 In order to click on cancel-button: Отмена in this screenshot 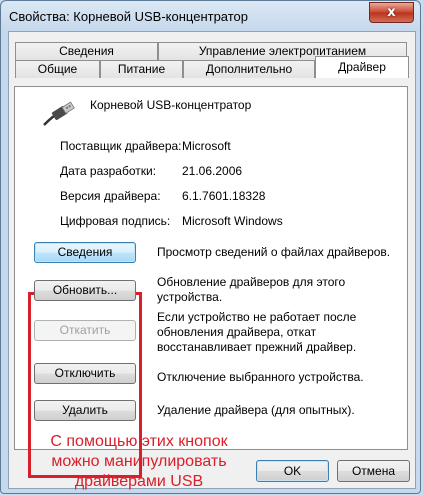, I will do `click(373, 471)`.